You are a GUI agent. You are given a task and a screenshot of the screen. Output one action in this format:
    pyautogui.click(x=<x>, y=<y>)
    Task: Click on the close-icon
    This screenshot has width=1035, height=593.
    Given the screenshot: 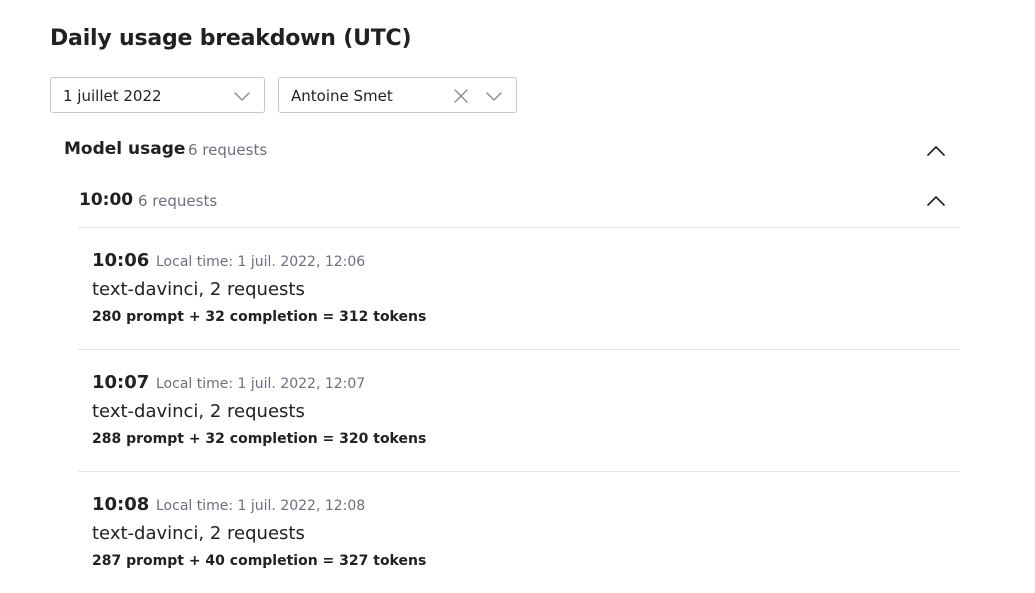 What is the action you would take?
    pyautogui.click(x=461, y=96)
    